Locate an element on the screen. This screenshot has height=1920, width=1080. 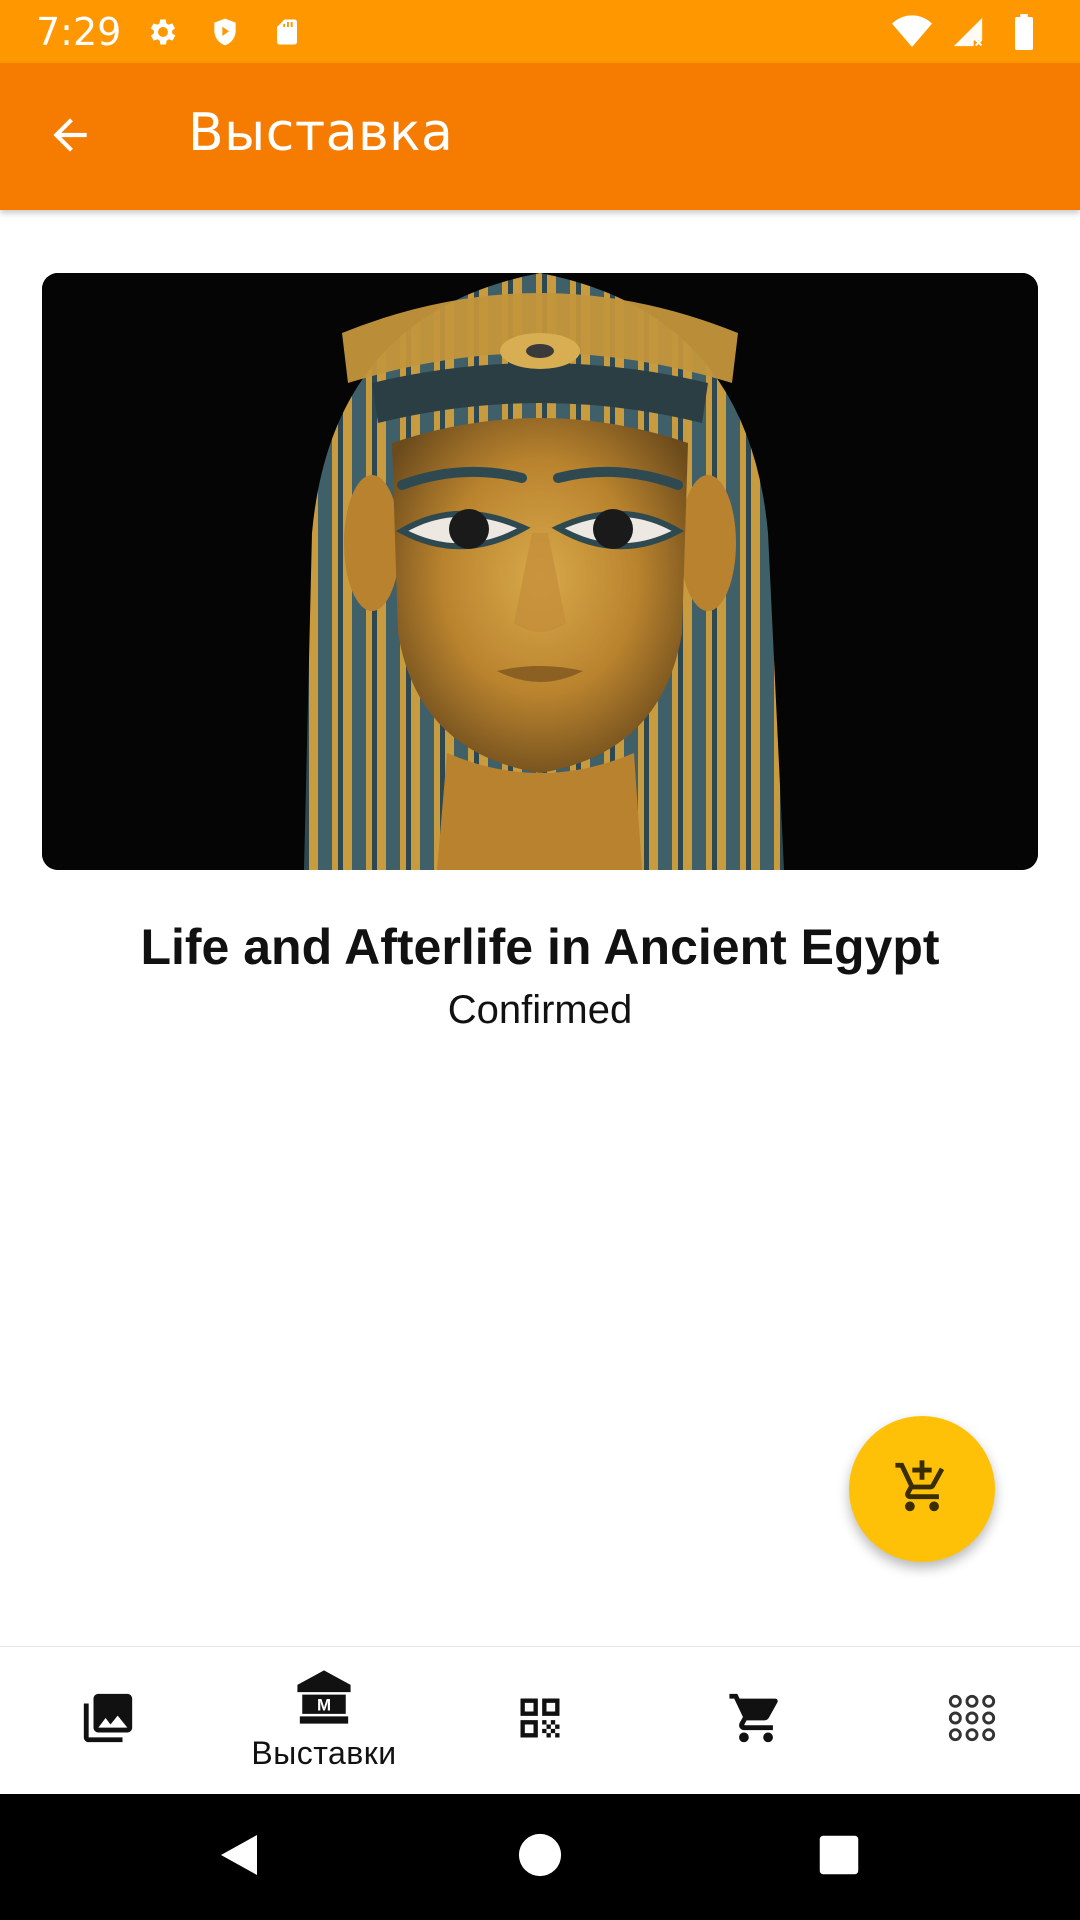
sd-card-icon is located at coordinates (287, 32).